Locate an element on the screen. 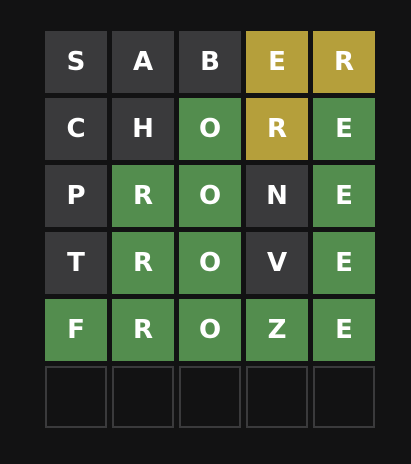 This screenshot has width=411, height=464. tile-r1-c1: S is located at coordinates (76, 62).